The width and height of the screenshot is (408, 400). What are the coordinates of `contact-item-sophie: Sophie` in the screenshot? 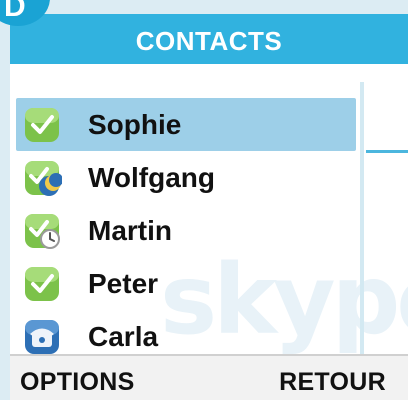 It's located at (186, 124).